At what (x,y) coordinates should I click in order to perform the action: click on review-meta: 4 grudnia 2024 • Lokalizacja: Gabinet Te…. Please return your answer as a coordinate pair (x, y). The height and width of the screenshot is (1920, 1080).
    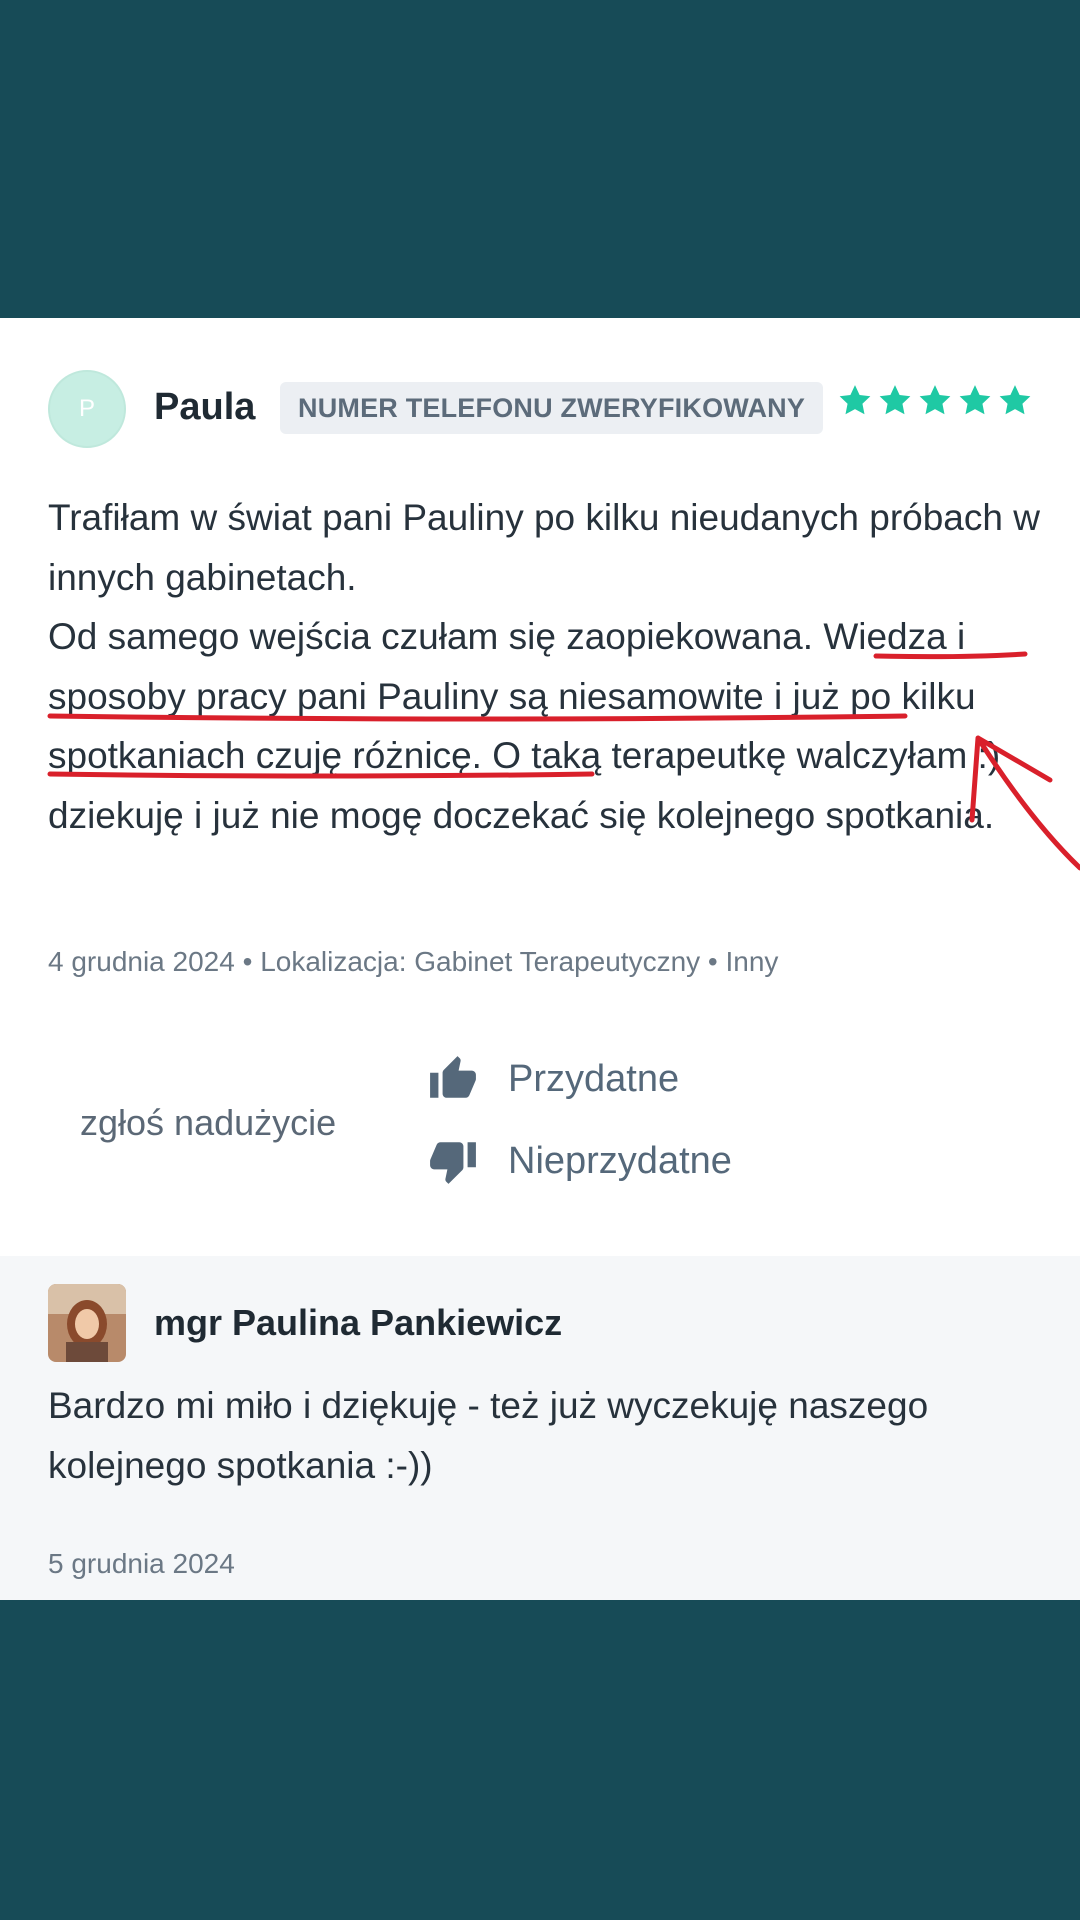
    Looking at the image, I should click on (413, 961).